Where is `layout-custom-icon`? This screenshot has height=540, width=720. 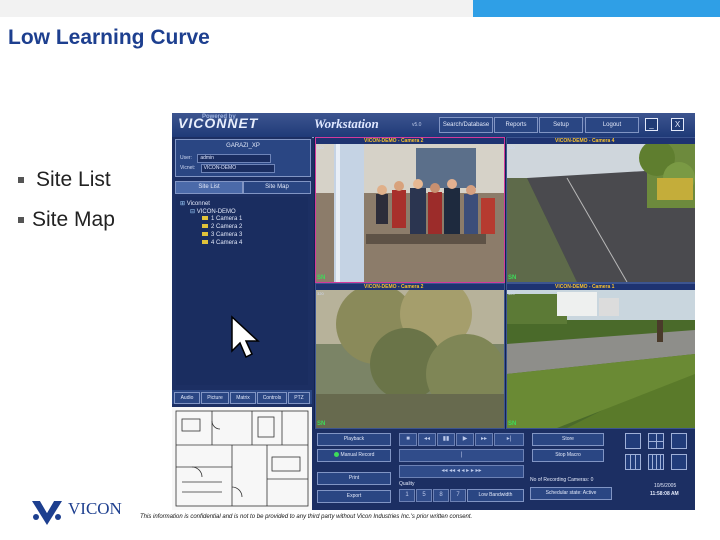 layout-custom-icon is located at coordinates (679, 441).